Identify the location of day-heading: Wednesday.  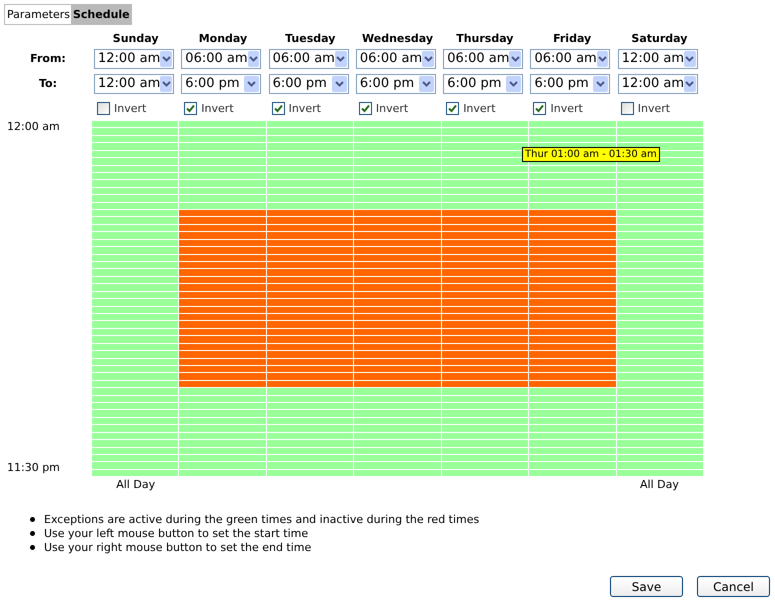
(397, 38).